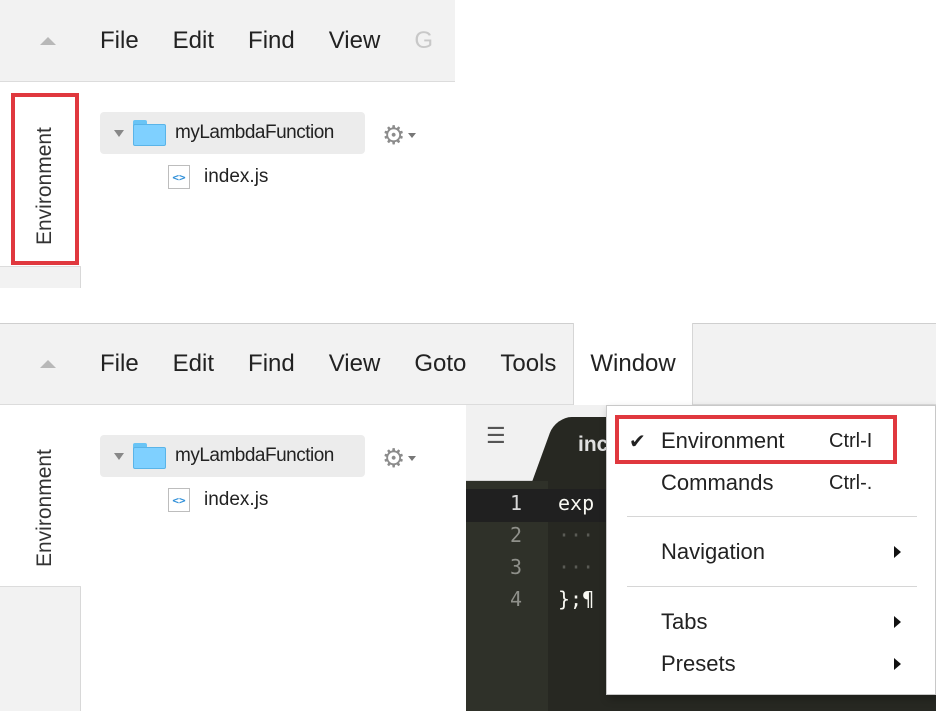 This screenshot has width=936, height=711. I want to click on side-rail: Environment, so click(40, 558).